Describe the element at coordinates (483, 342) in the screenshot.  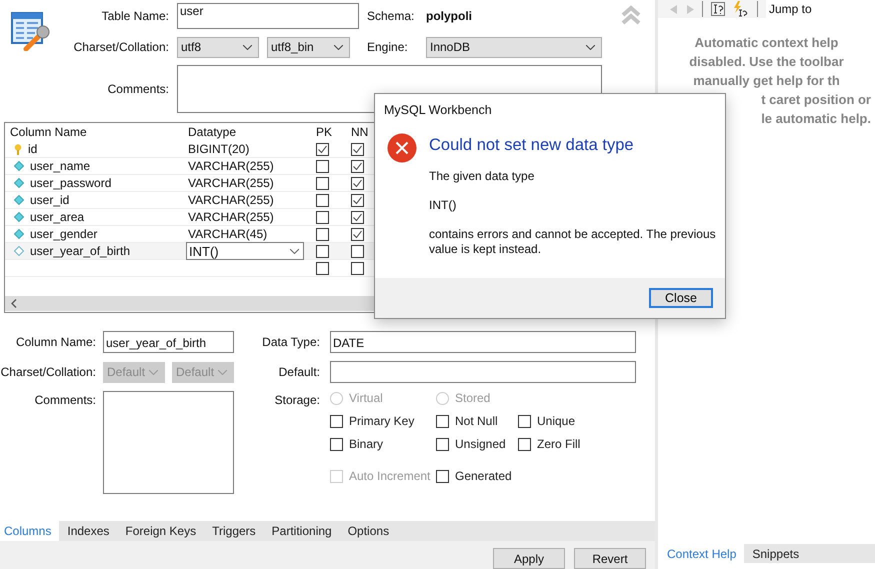
I see `data-type-field: DATE` at that location.